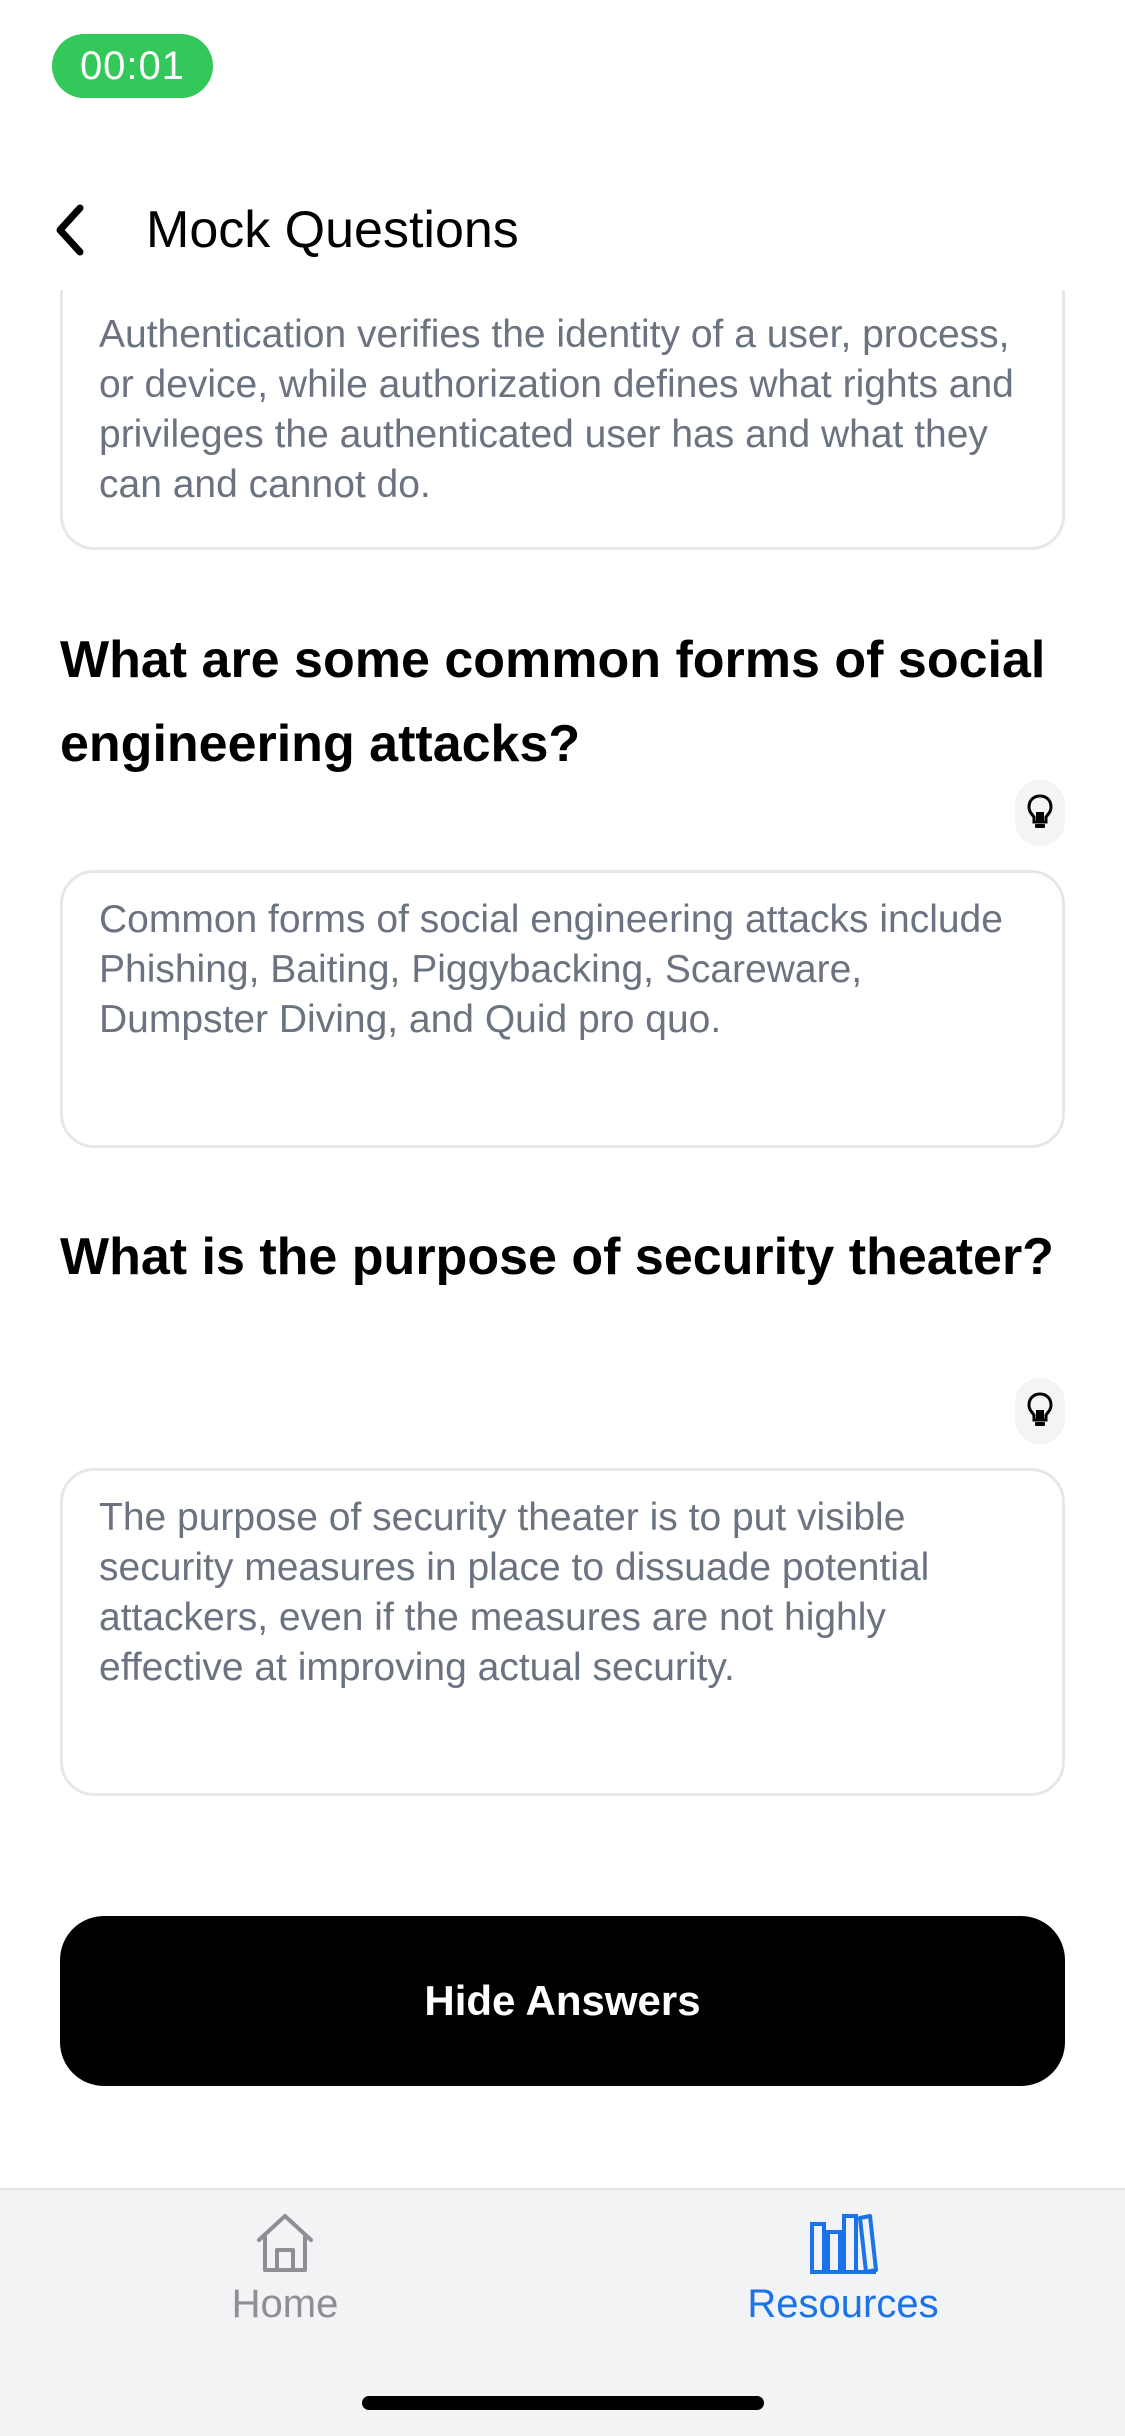  What do you see at coordinates (844, 2244) in the screenshot?
I see `books-icon` at bounding box center [844, 2244].